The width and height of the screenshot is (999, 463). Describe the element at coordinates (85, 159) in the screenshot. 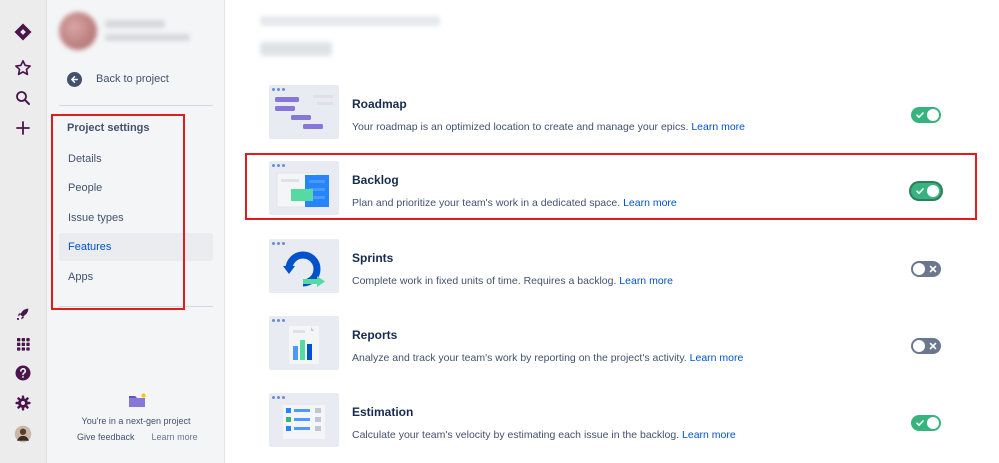

I see `sidebar-item-label: Details` at that location.